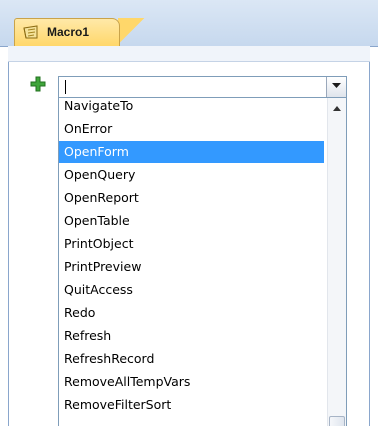  What do you see at coordinates (191, 221) in the screenshot?
I see `dropdown-item-opentable: OpenTable` at bounding box center [191, 221].